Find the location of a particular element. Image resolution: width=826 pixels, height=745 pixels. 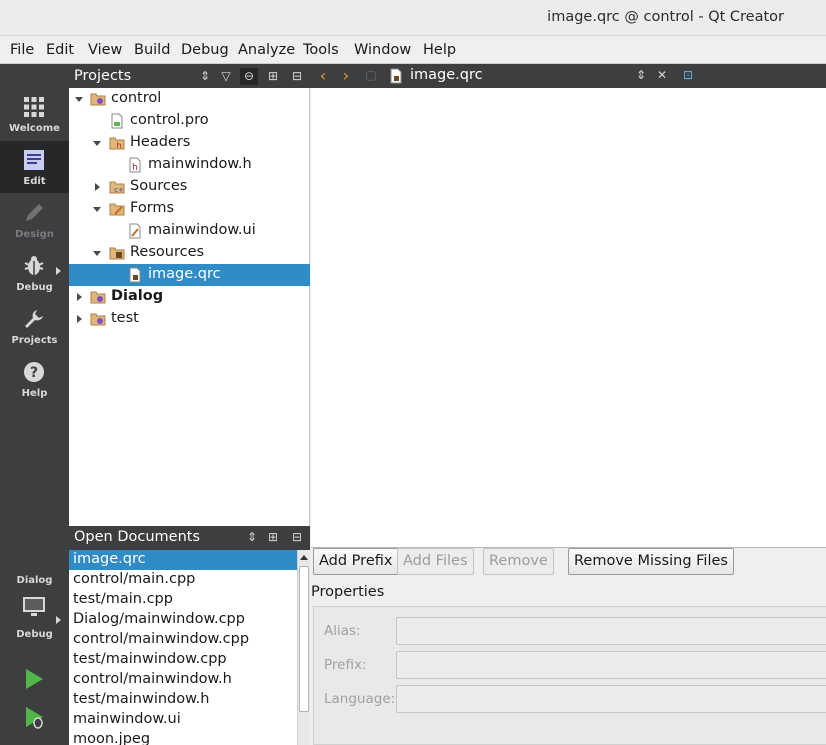

link-icon: ⊖ is located at coordinates (249, 76).